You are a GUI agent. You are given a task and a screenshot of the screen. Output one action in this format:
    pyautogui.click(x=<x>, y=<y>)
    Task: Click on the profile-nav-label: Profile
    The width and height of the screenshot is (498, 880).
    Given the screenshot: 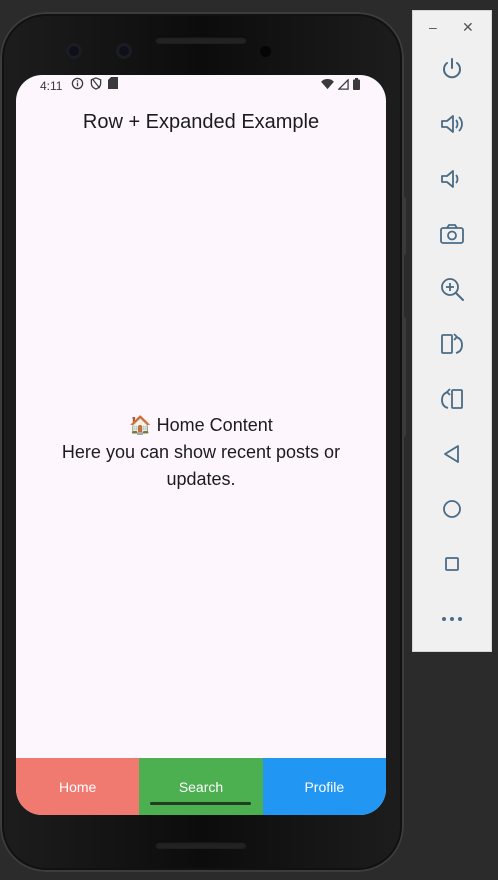 What is the action you would take?
    pyautogui.click(x=324, y=786)
    